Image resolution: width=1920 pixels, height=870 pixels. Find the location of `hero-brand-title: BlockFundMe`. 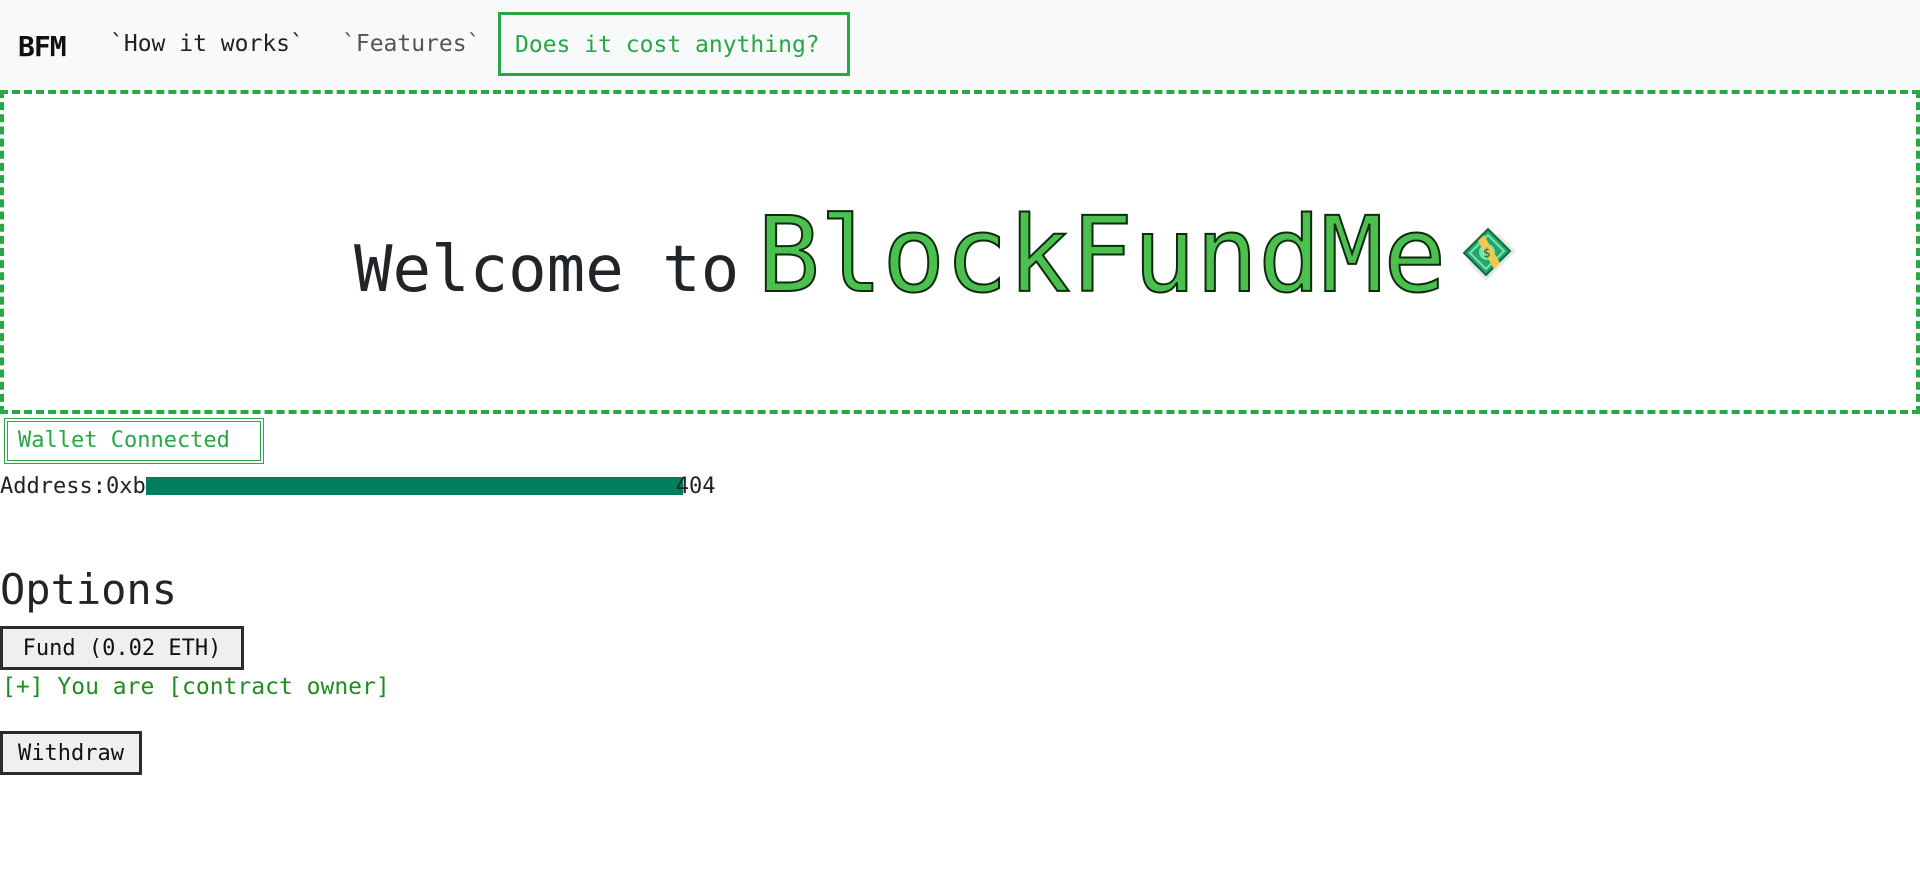

hero-brand-title: BlockFundMe is located at coordinates (1101, 255).